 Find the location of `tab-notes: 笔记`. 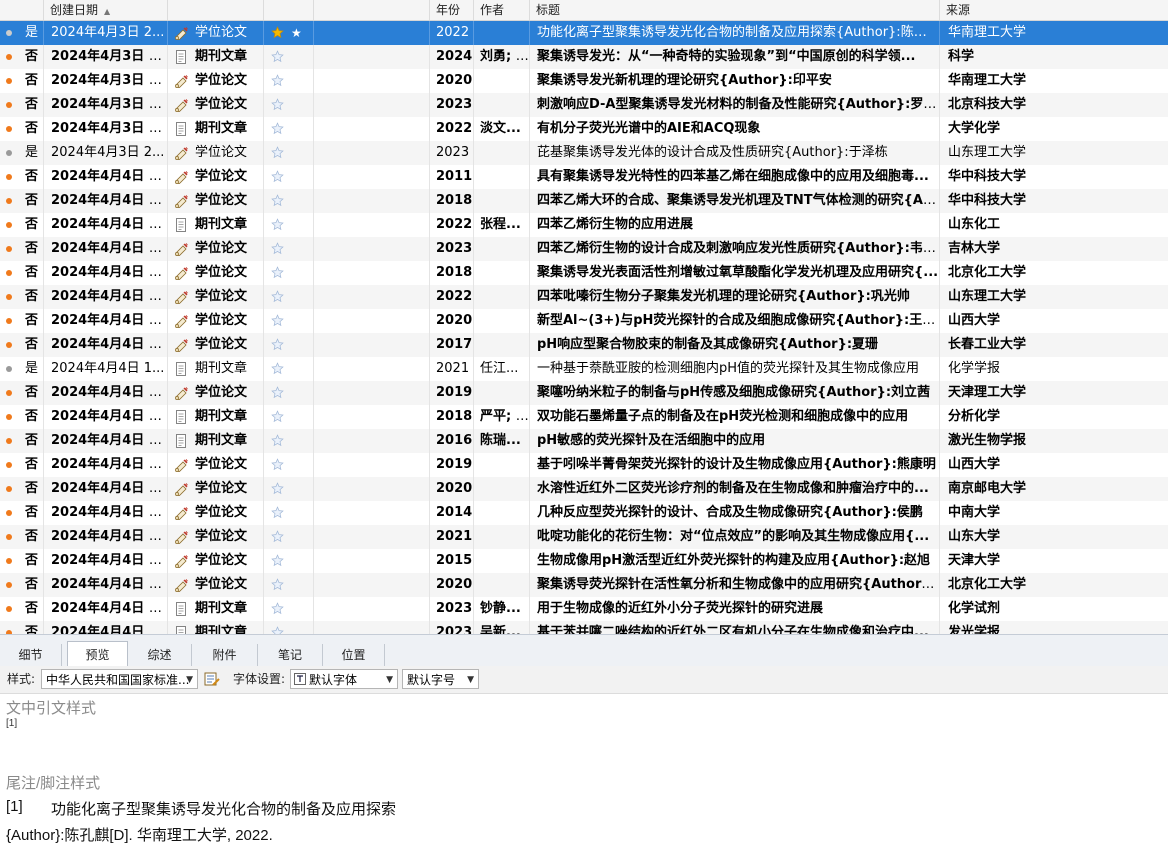

tab-notes: 笔记 is located at coordinates (290, 655).